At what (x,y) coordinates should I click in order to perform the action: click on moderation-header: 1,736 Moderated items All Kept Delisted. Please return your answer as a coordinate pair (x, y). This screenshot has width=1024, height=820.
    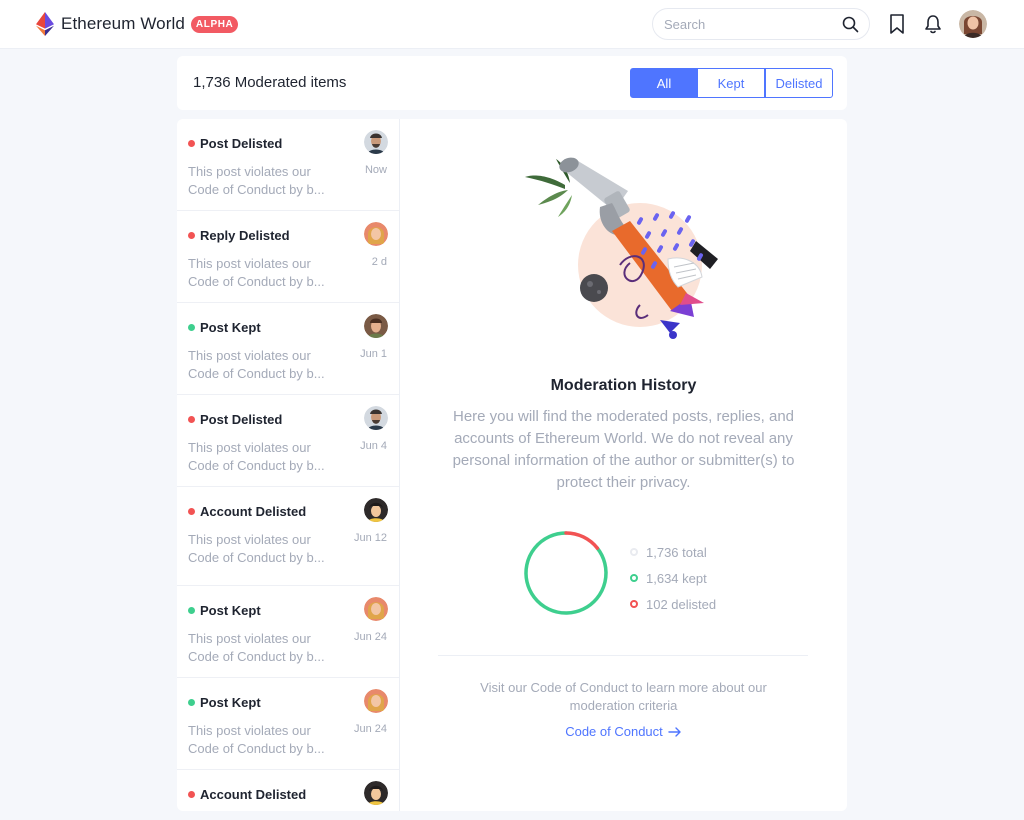
    Looking at the image, I should click on (512, 83).